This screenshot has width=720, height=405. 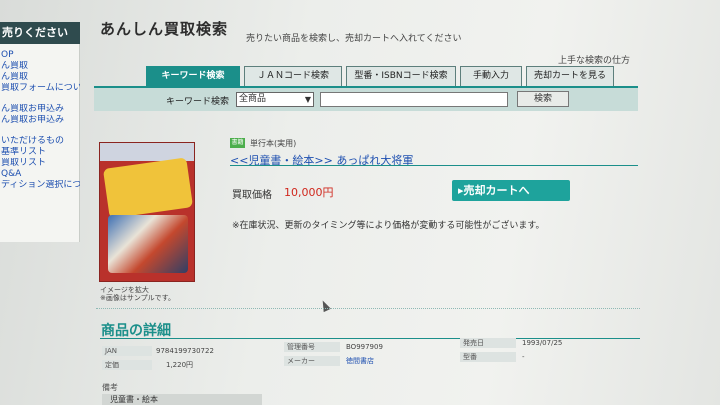 What do you see at coordinates (401, 76) in the screenshot?
I see `tab-isbn-search: 型番・ISBNコード検索` at bounding box center [401, 76].